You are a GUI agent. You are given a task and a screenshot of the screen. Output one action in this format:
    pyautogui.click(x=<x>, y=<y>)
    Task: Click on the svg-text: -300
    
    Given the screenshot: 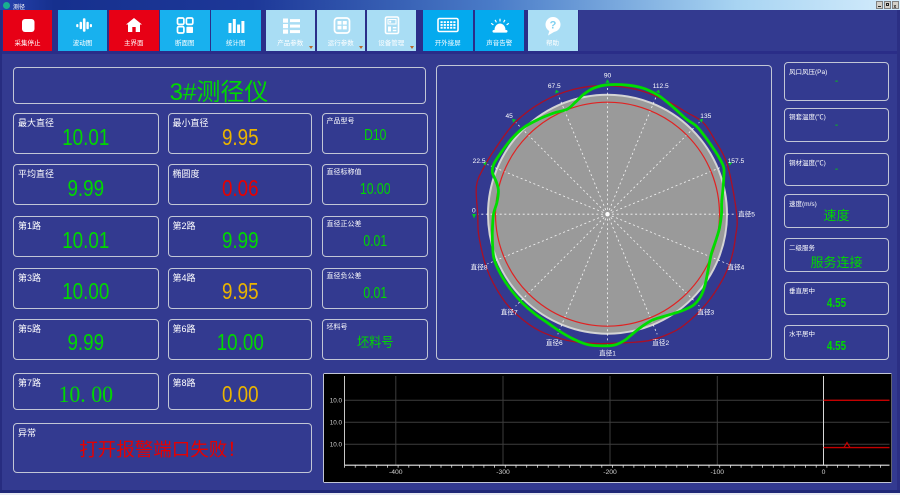 What is the action you would take?
    pyautogui.click(x=503, y=472)
    